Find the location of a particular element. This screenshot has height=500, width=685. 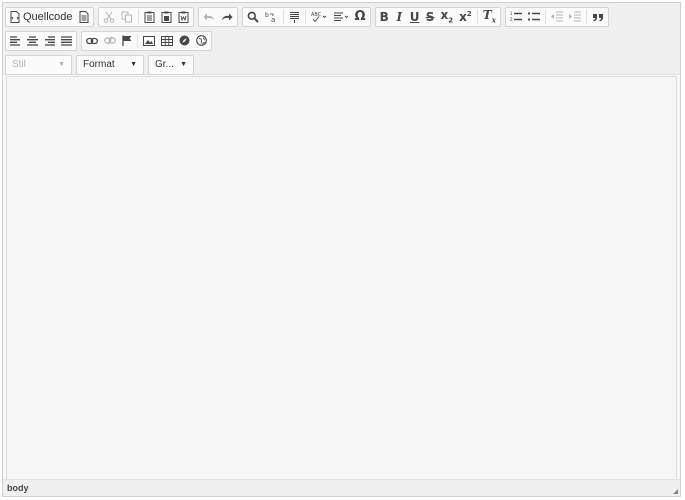

toolbar-group-basicstyles: B I U S x2 x2 Tx is located at coordinates (437, 16).